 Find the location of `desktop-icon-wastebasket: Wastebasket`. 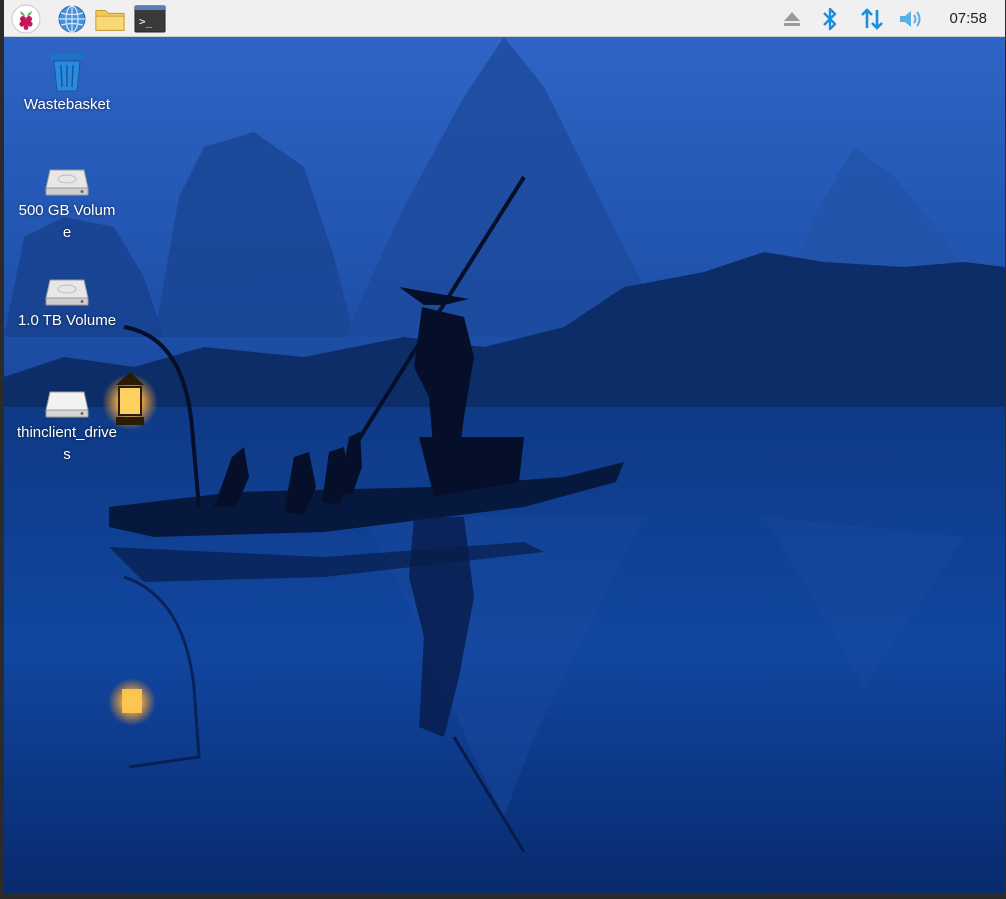

desktop-icon-wastebasket: Wastebasket is located at coordinates (67, 83).